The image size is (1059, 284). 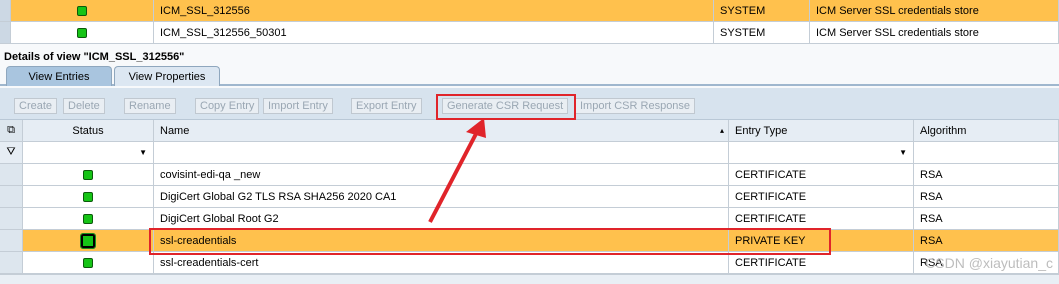 I want to click on delete-button: Delete, so click(x=84, y=106).